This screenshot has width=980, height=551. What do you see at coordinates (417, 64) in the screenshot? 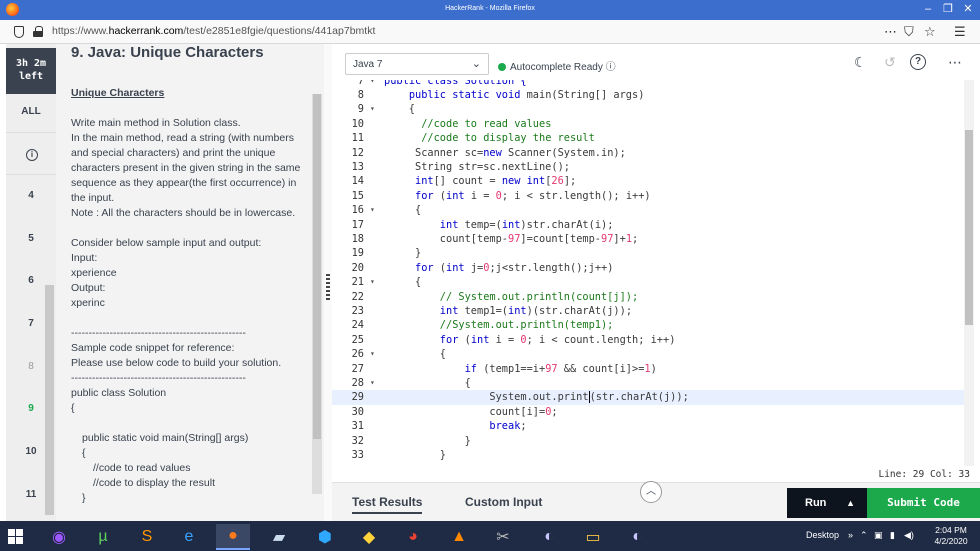
I see `language-select: Java 7 ⌄` at bounding box center [417, 64].